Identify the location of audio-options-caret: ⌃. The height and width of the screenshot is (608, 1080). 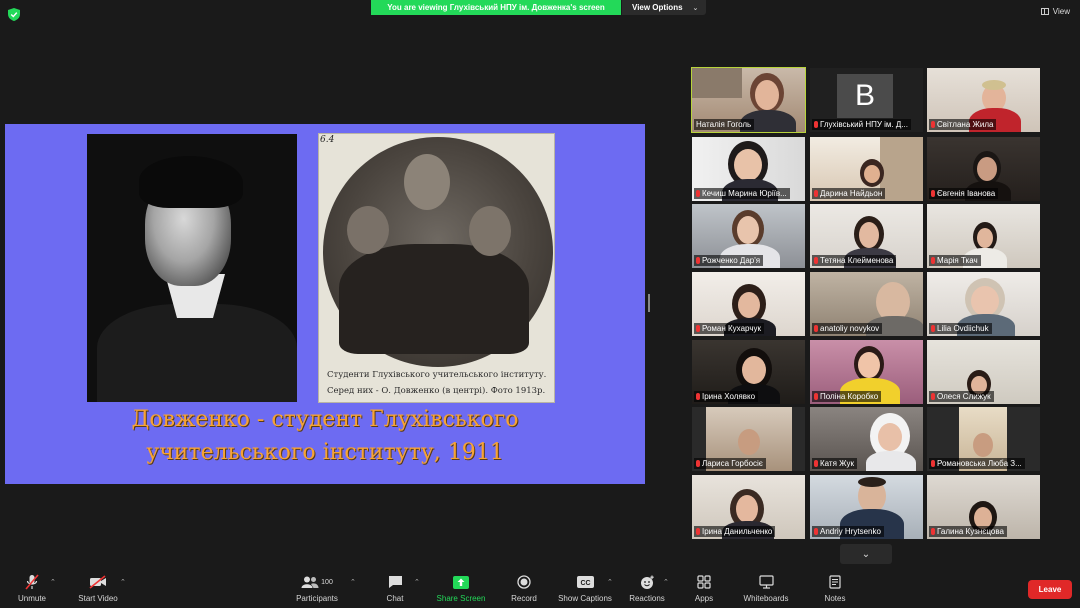
(53, 582).